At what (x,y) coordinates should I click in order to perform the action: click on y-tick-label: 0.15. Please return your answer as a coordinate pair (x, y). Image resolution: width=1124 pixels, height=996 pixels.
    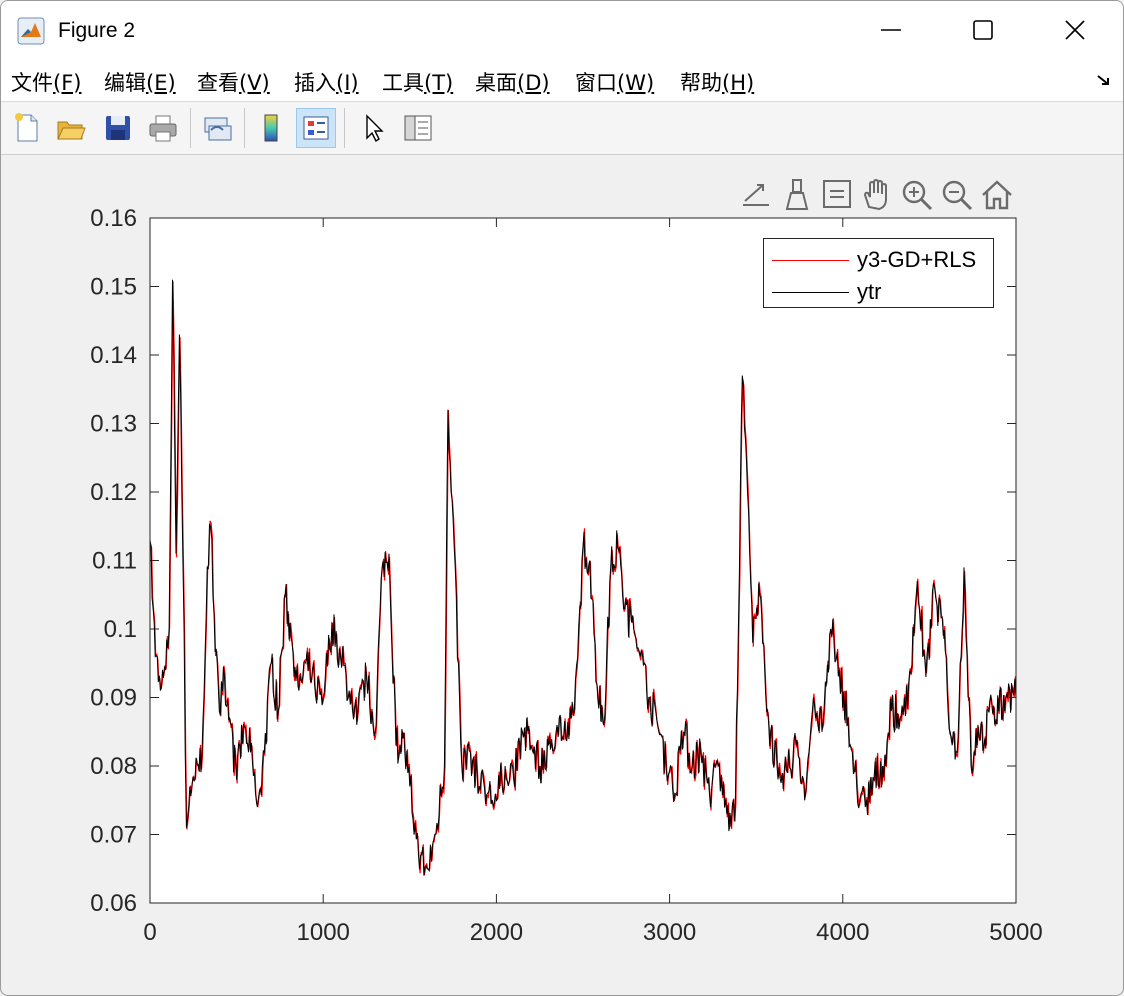
    Looking at the image, I should click on (113, 287).